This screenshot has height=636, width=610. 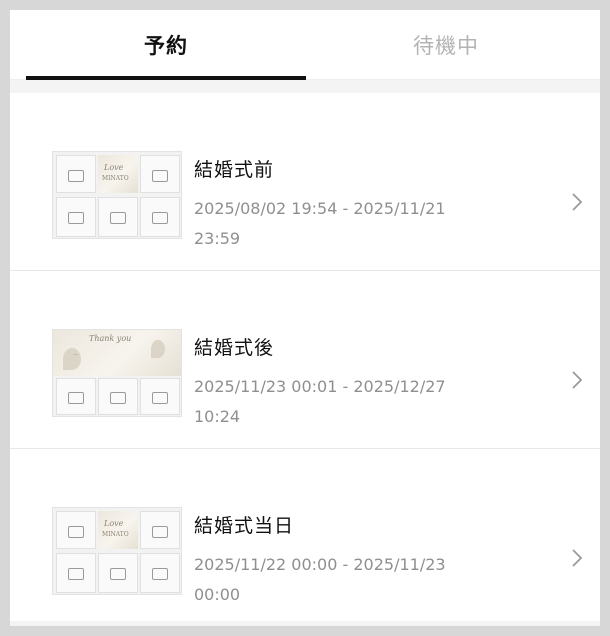 I want to click on event-thumbnail: Thank you —, so click(x=117, y=373).